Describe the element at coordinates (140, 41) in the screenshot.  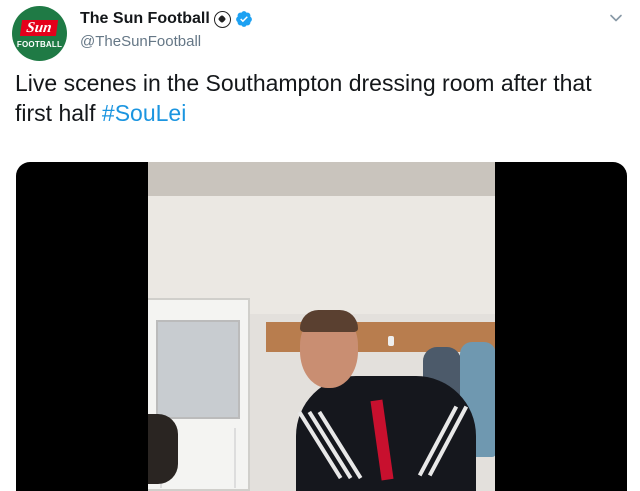
I see `handle: @TheSunFootball` at that location.